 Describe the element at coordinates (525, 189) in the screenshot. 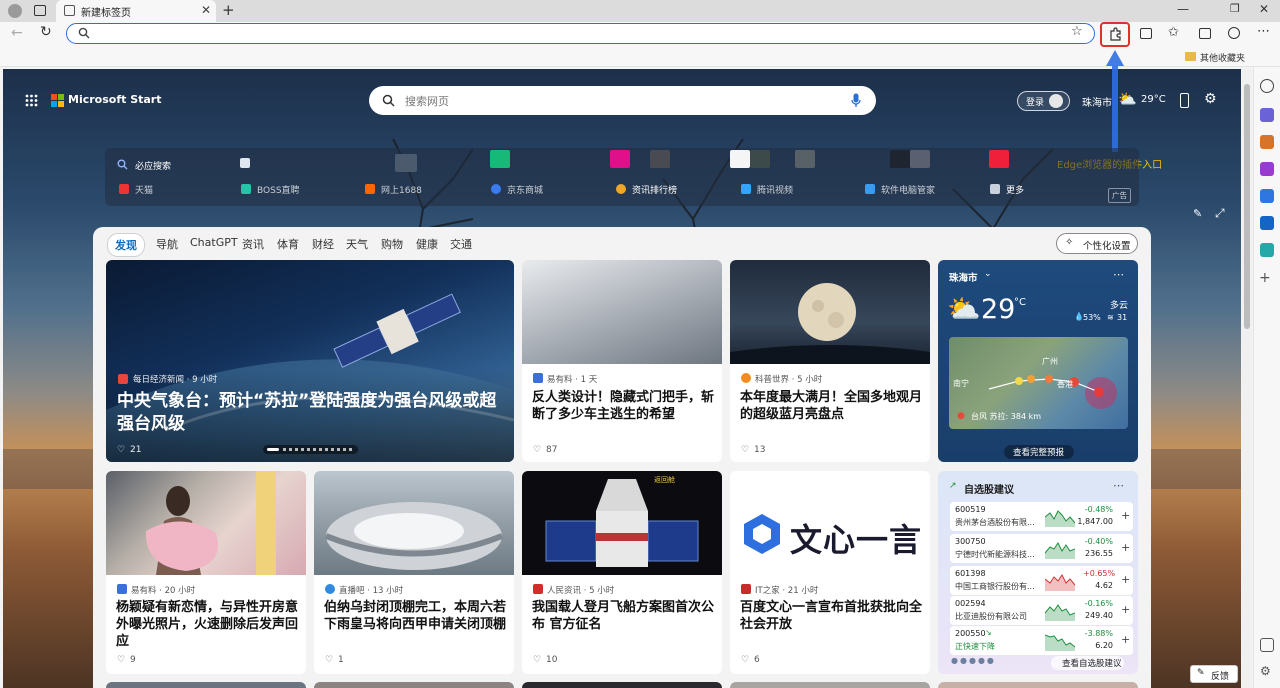

I see `quick-link-jd: 京东商城` at that location.